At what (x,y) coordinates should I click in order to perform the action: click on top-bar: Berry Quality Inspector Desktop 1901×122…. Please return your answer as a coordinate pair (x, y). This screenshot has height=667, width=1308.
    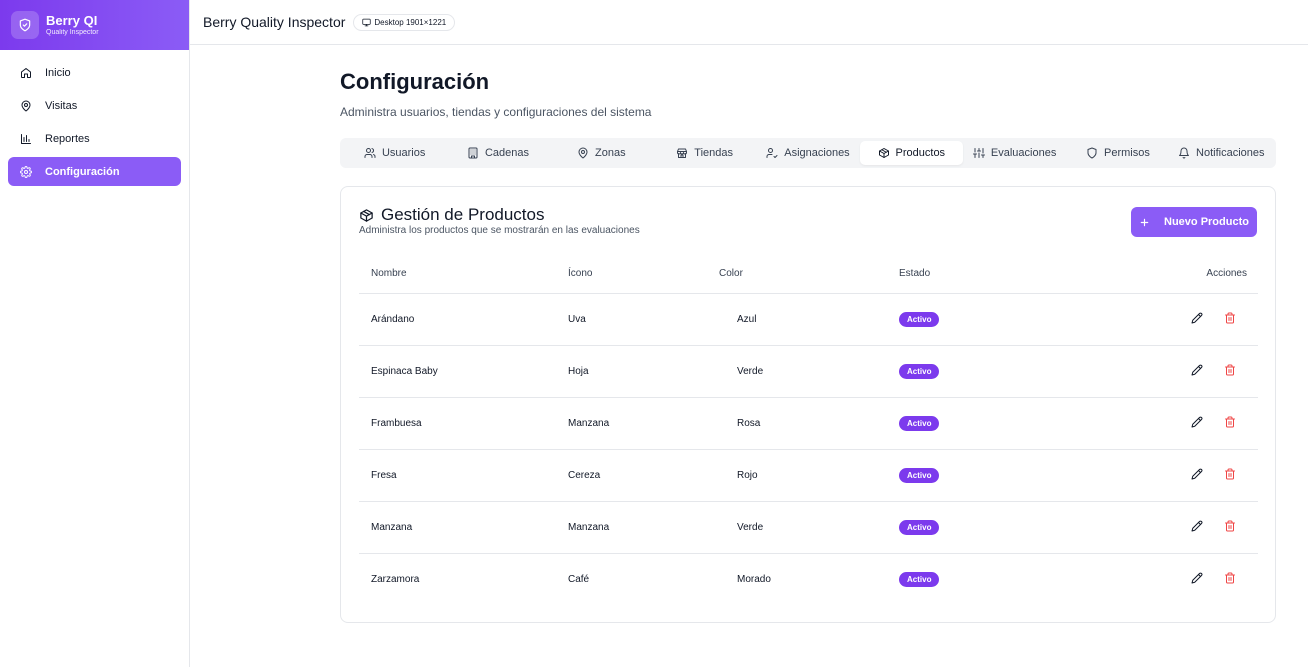
    Looking at the image, I should click on (749, 22).